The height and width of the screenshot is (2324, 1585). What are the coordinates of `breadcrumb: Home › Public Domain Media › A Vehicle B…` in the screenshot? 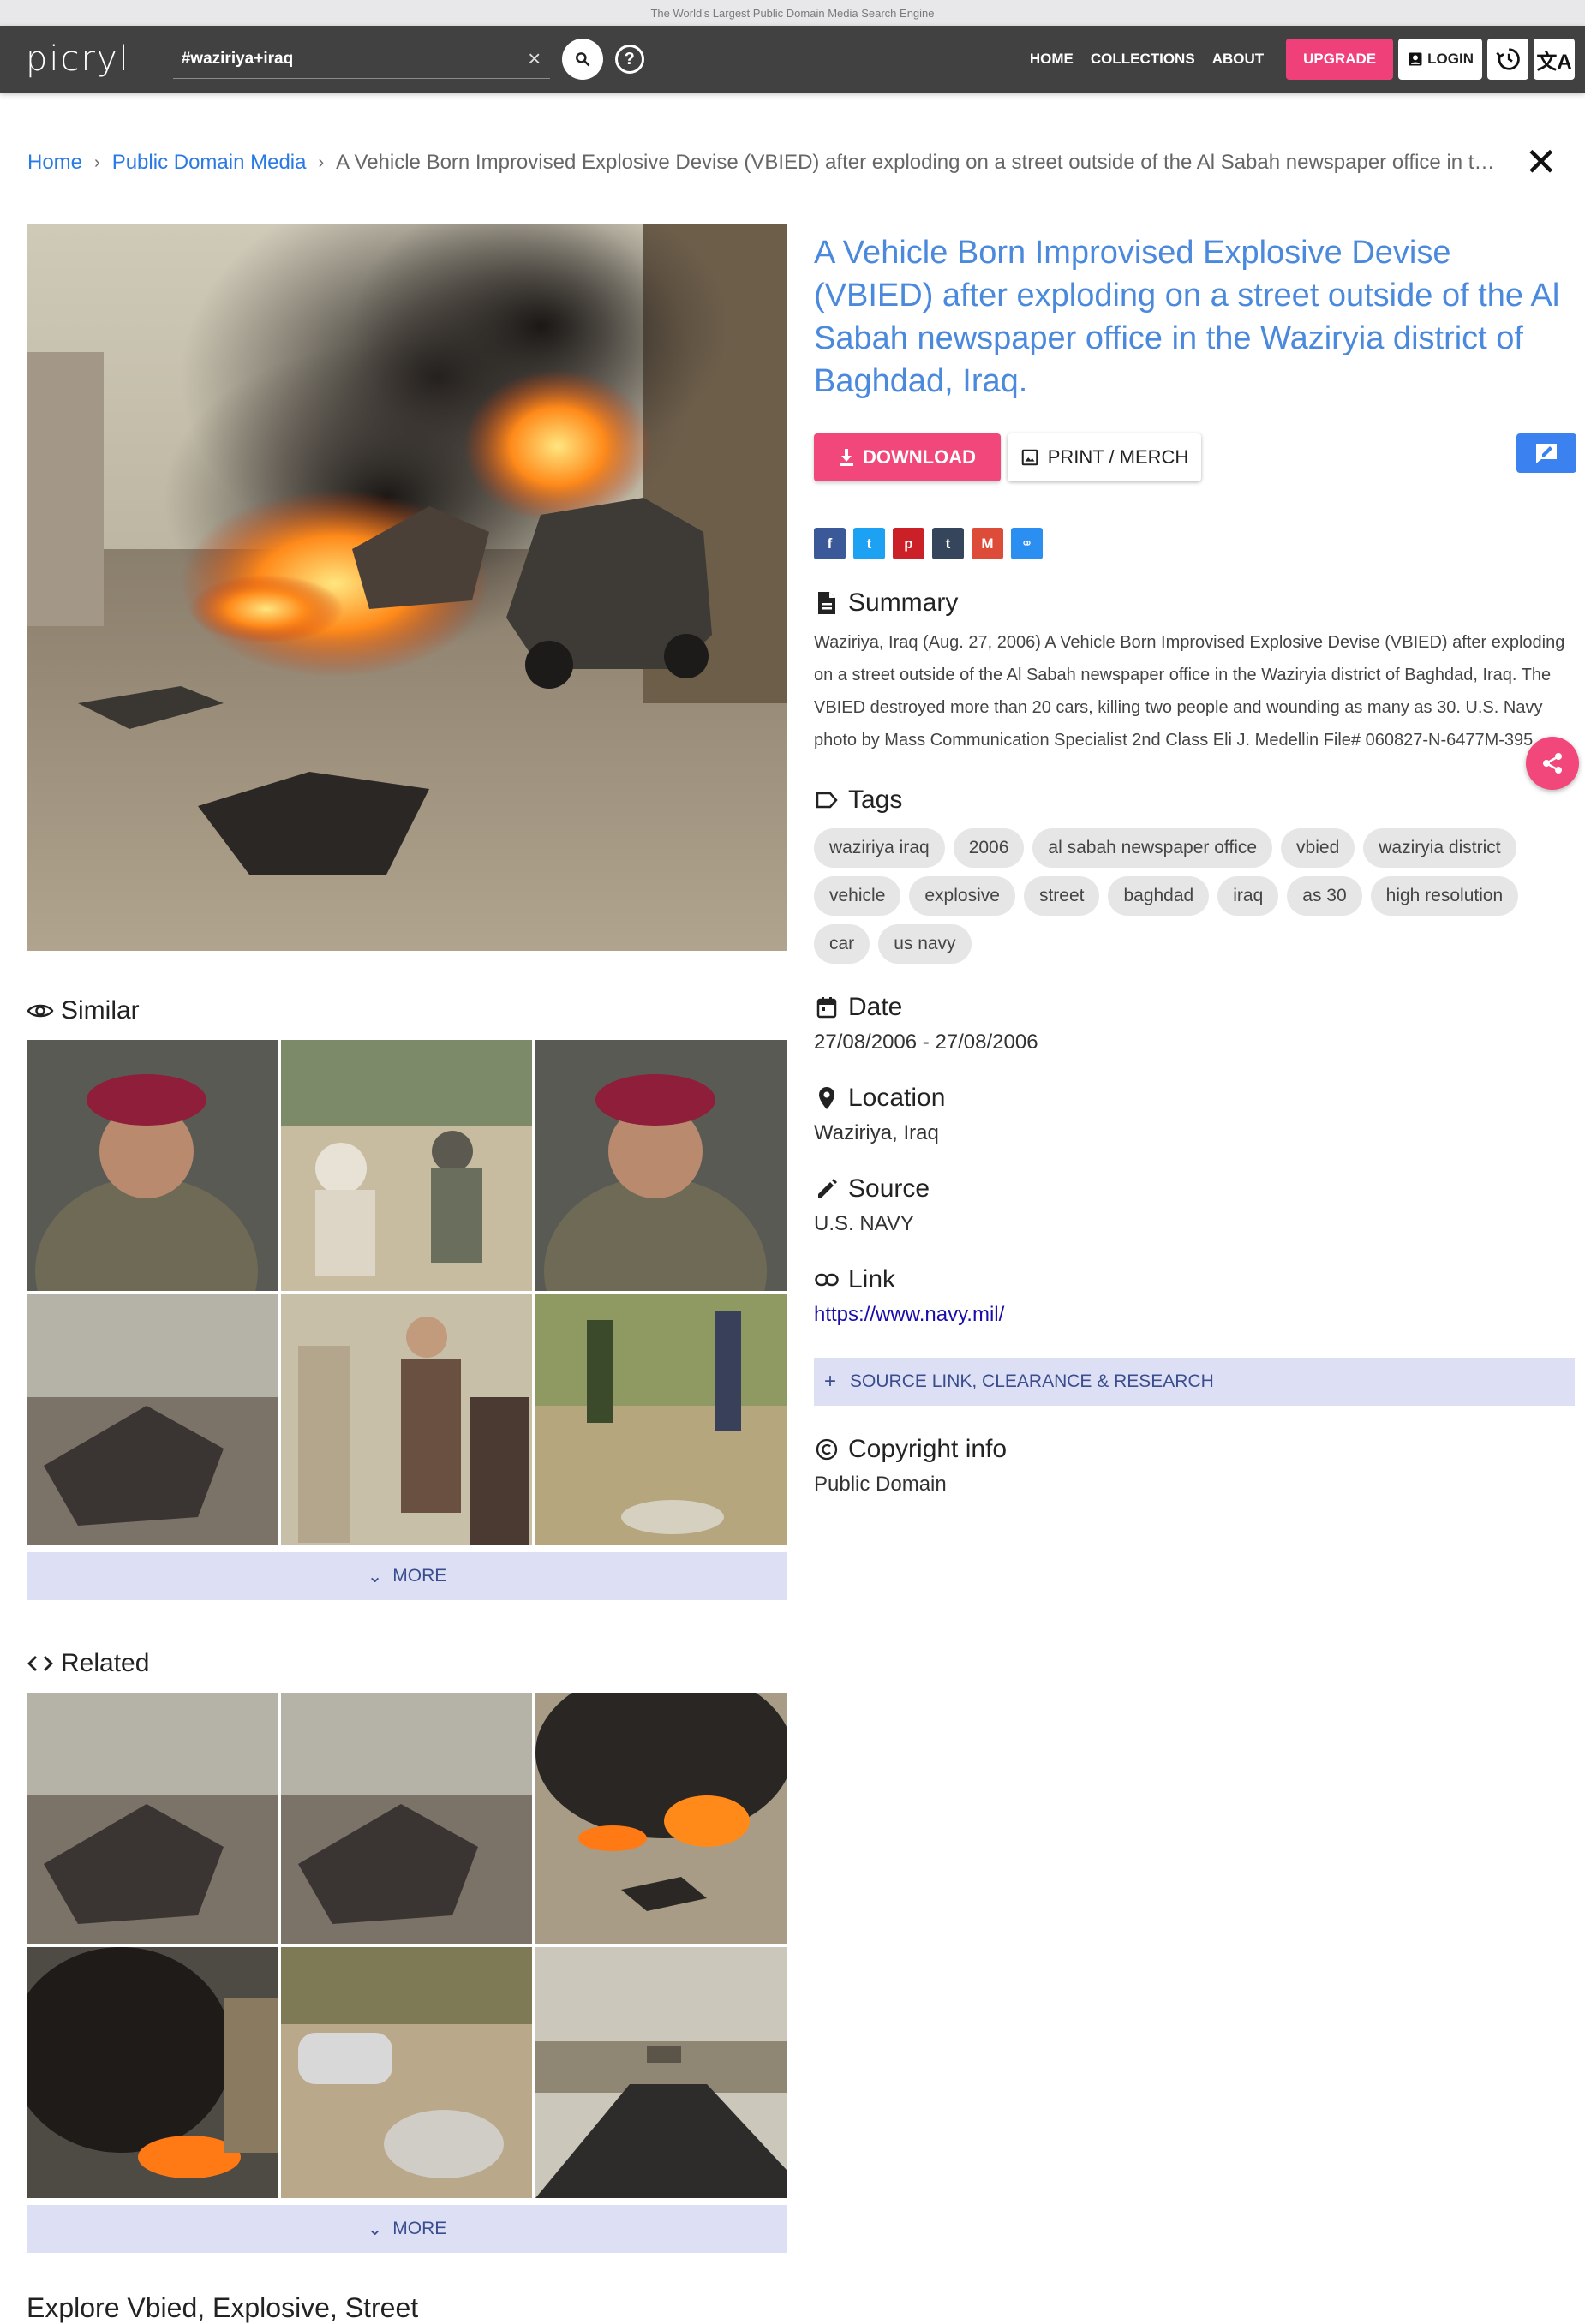 It's located at (792, 162).